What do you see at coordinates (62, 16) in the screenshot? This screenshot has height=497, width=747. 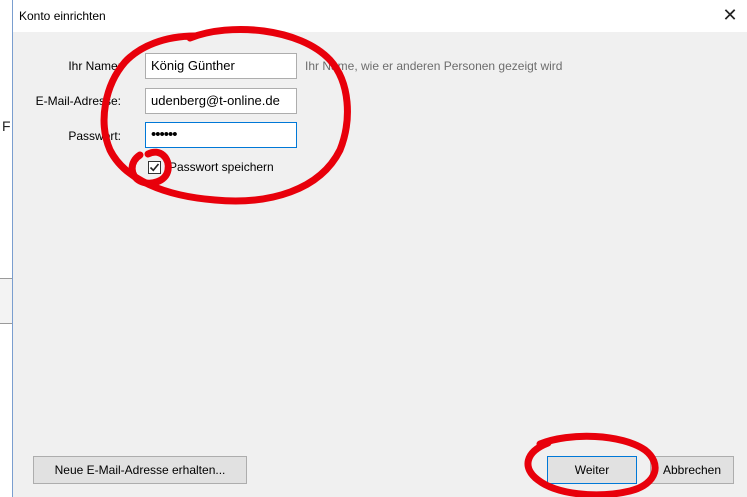 I see `dialog-title: Konto einrichten` at bounding box center [62, 16].